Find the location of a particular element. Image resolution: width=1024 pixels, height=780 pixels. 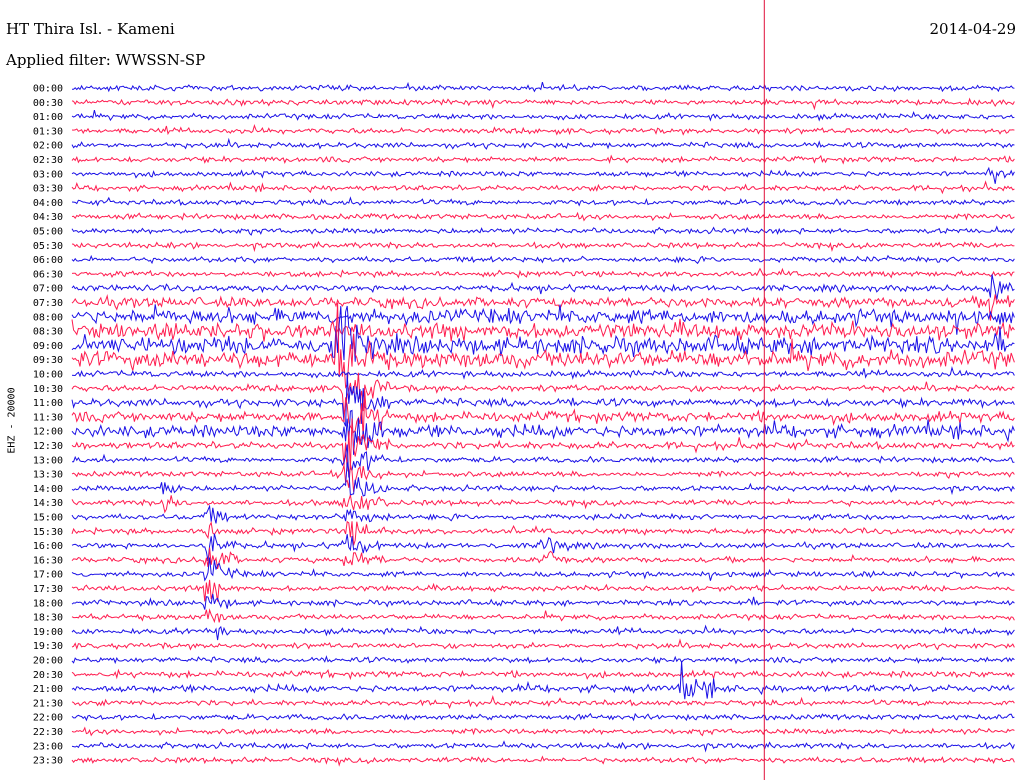

row-time-label: 22:30 is located at coordinates (48, 732).